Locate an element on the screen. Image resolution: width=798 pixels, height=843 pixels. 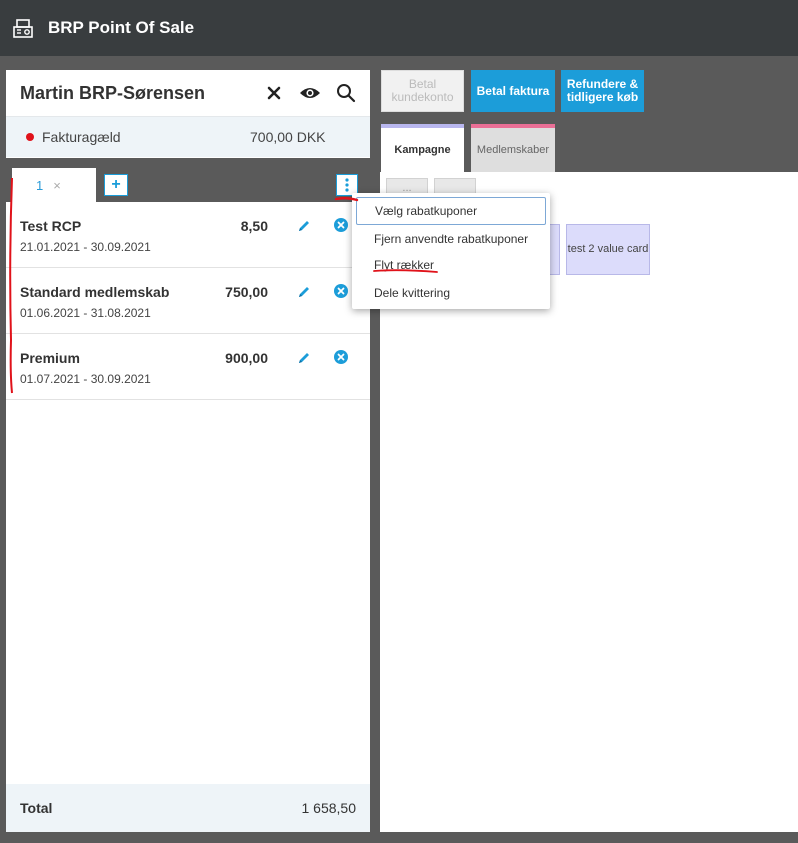
close-tab-icon: × is located at coordinates (57, 185).